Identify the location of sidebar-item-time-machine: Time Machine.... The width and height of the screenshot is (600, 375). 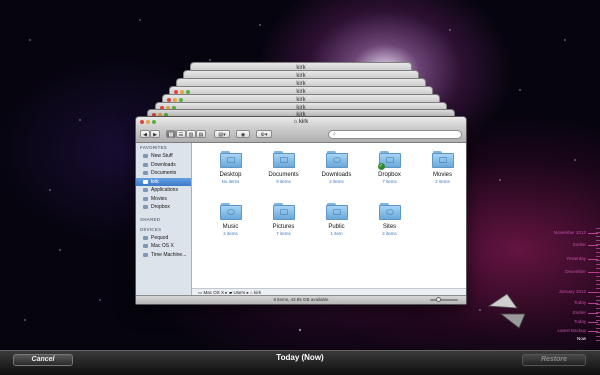
(163, 255).